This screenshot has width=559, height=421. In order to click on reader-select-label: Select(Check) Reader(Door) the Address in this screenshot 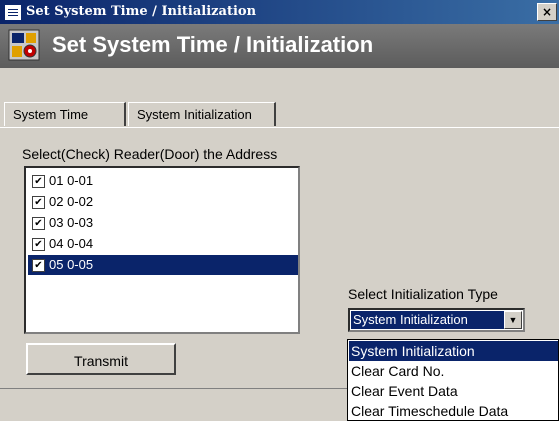, I will do `click(150, 154)`.